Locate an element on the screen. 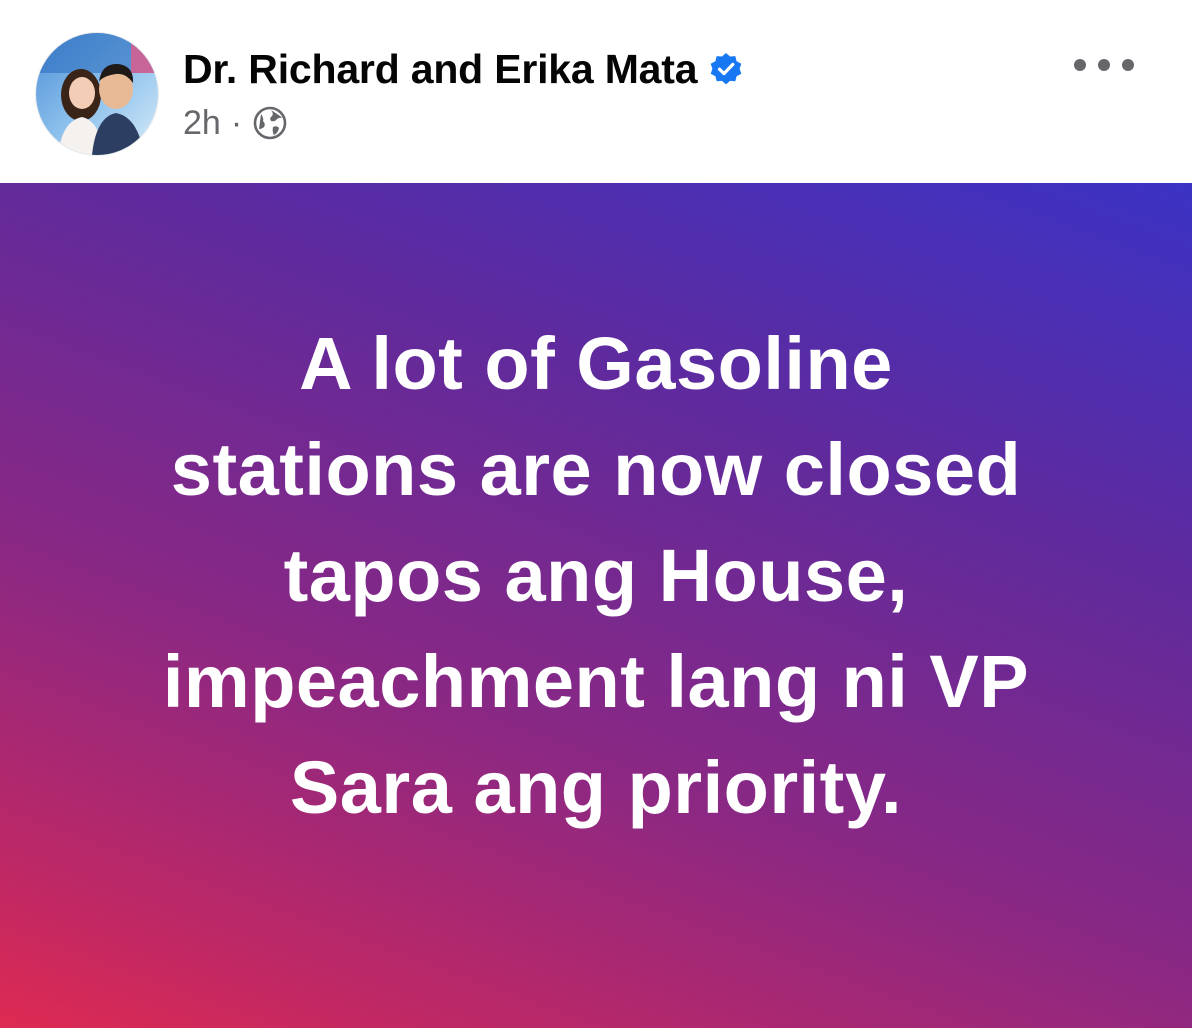 The width and height of the screenshot is (1192, 1028). post-text-line: A lot of Gasoline is located at coordinates (596, 363).